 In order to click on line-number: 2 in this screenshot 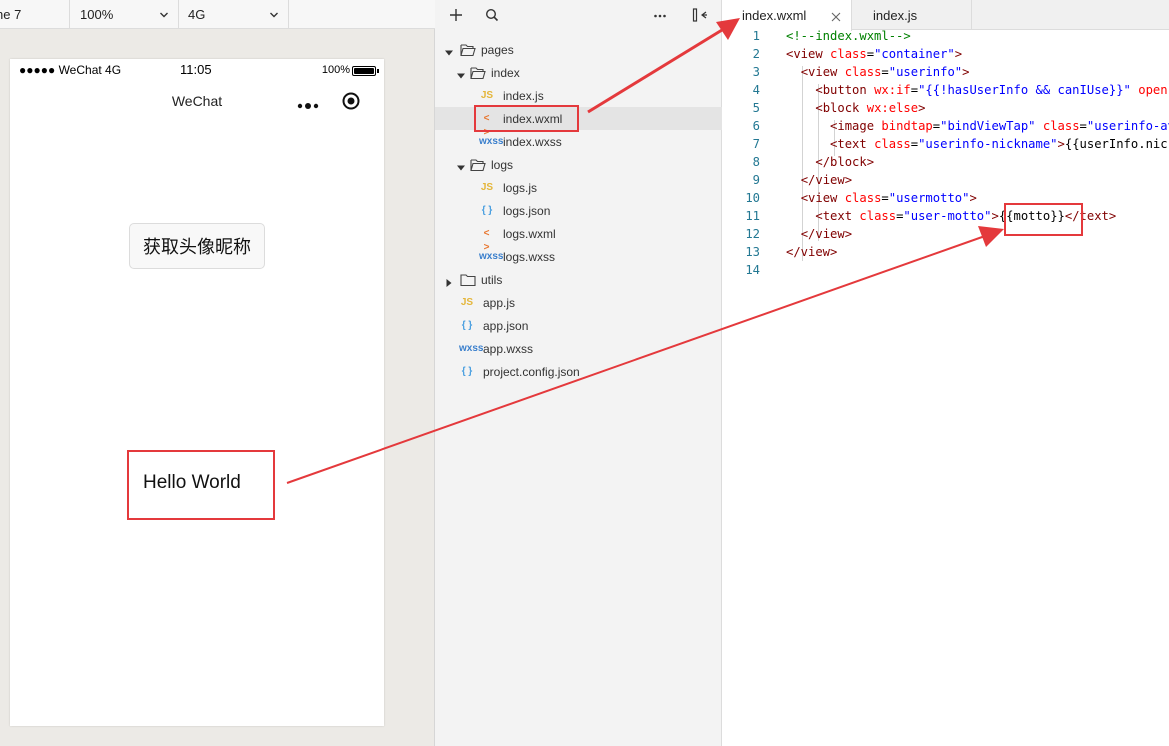, I will do `click(756, 54)`.